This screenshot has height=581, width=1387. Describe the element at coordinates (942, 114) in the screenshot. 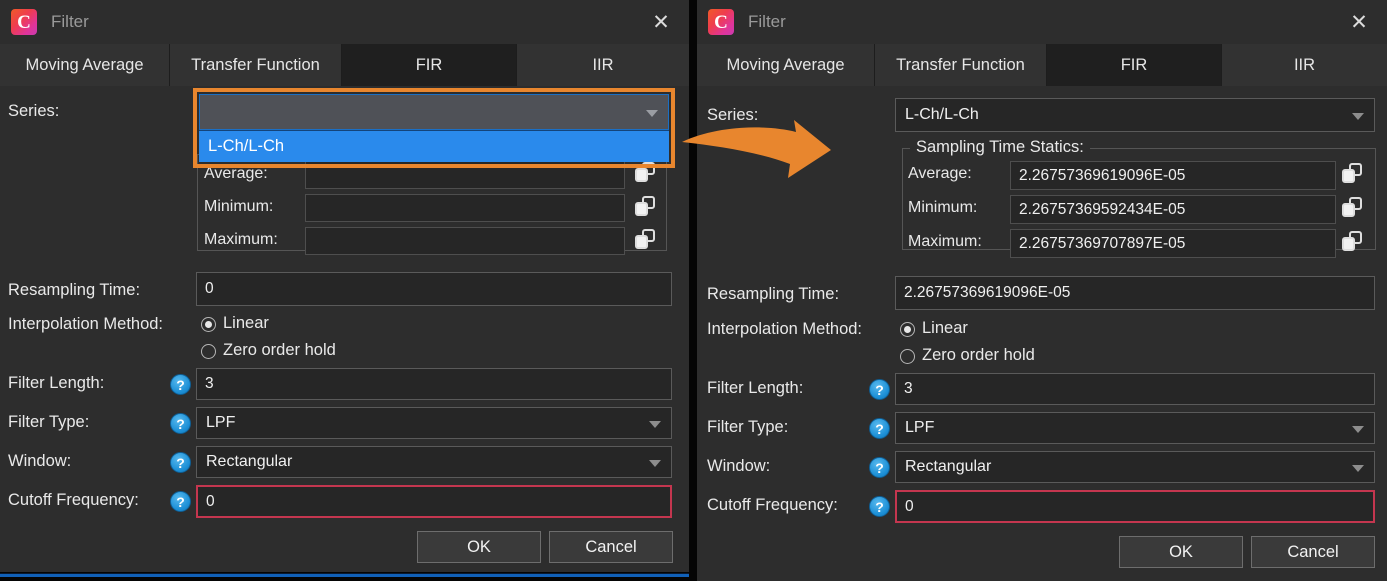

I see `series-value: L-Ch/L-Ch` at that location.